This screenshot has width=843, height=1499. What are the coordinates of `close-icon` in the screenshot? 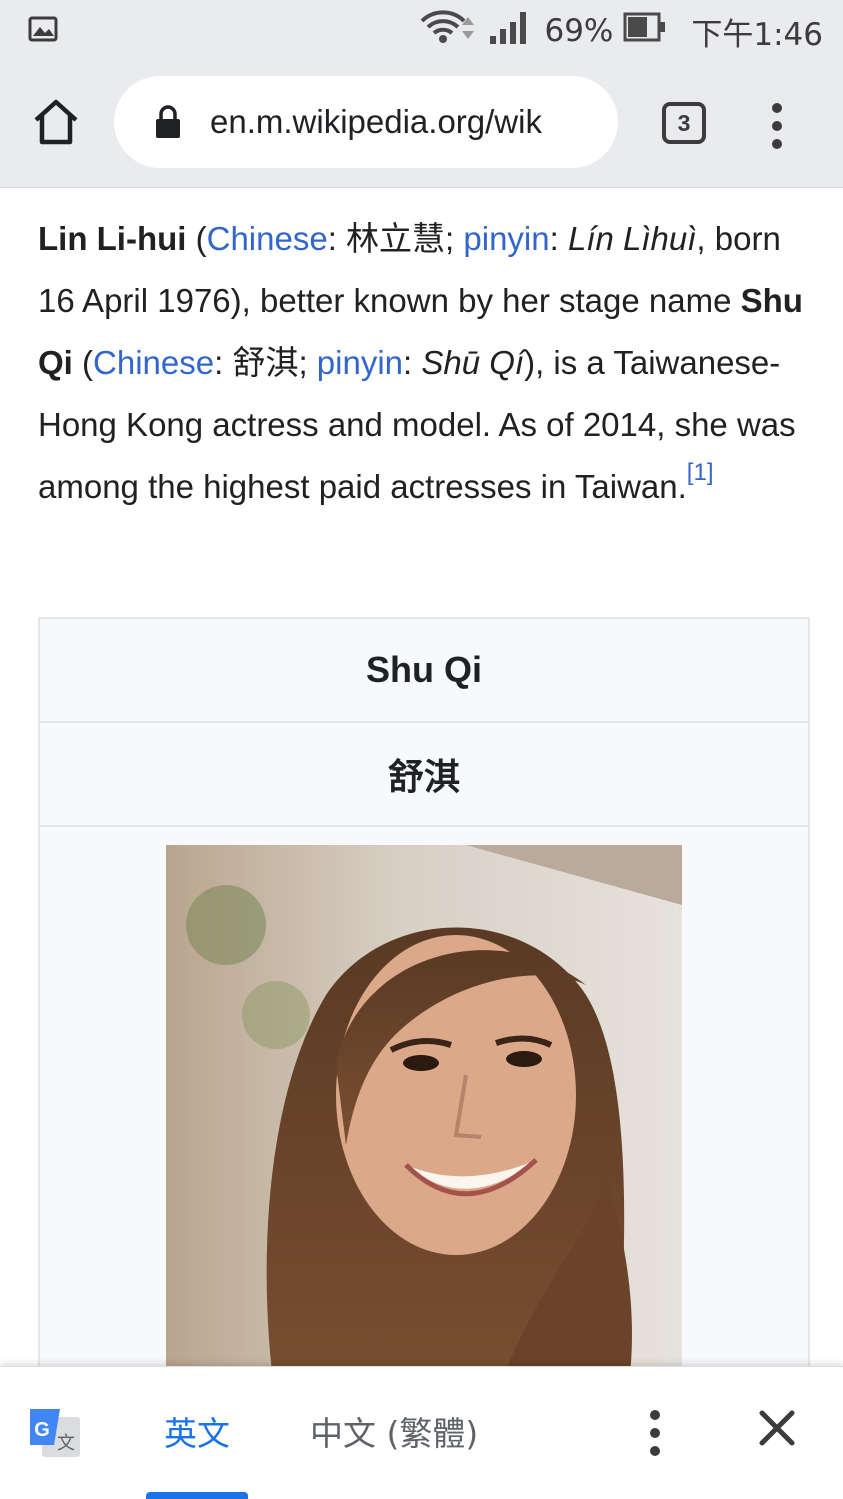 It's located at (777, 1428).